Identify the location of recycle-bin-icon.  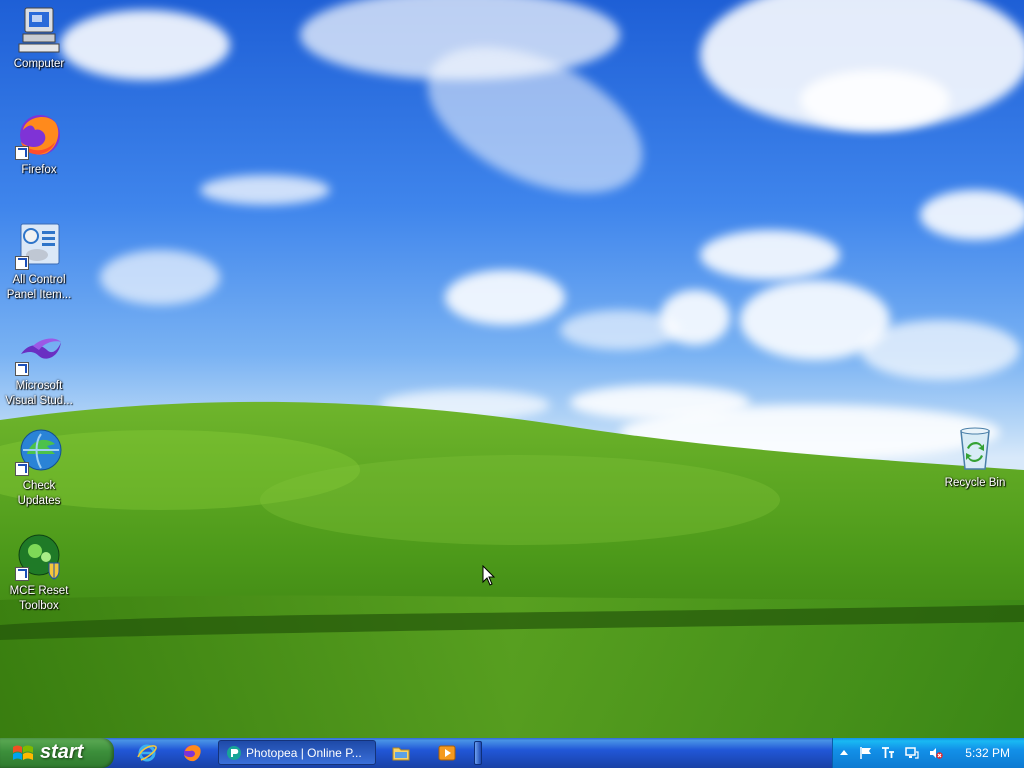
(975, 449).